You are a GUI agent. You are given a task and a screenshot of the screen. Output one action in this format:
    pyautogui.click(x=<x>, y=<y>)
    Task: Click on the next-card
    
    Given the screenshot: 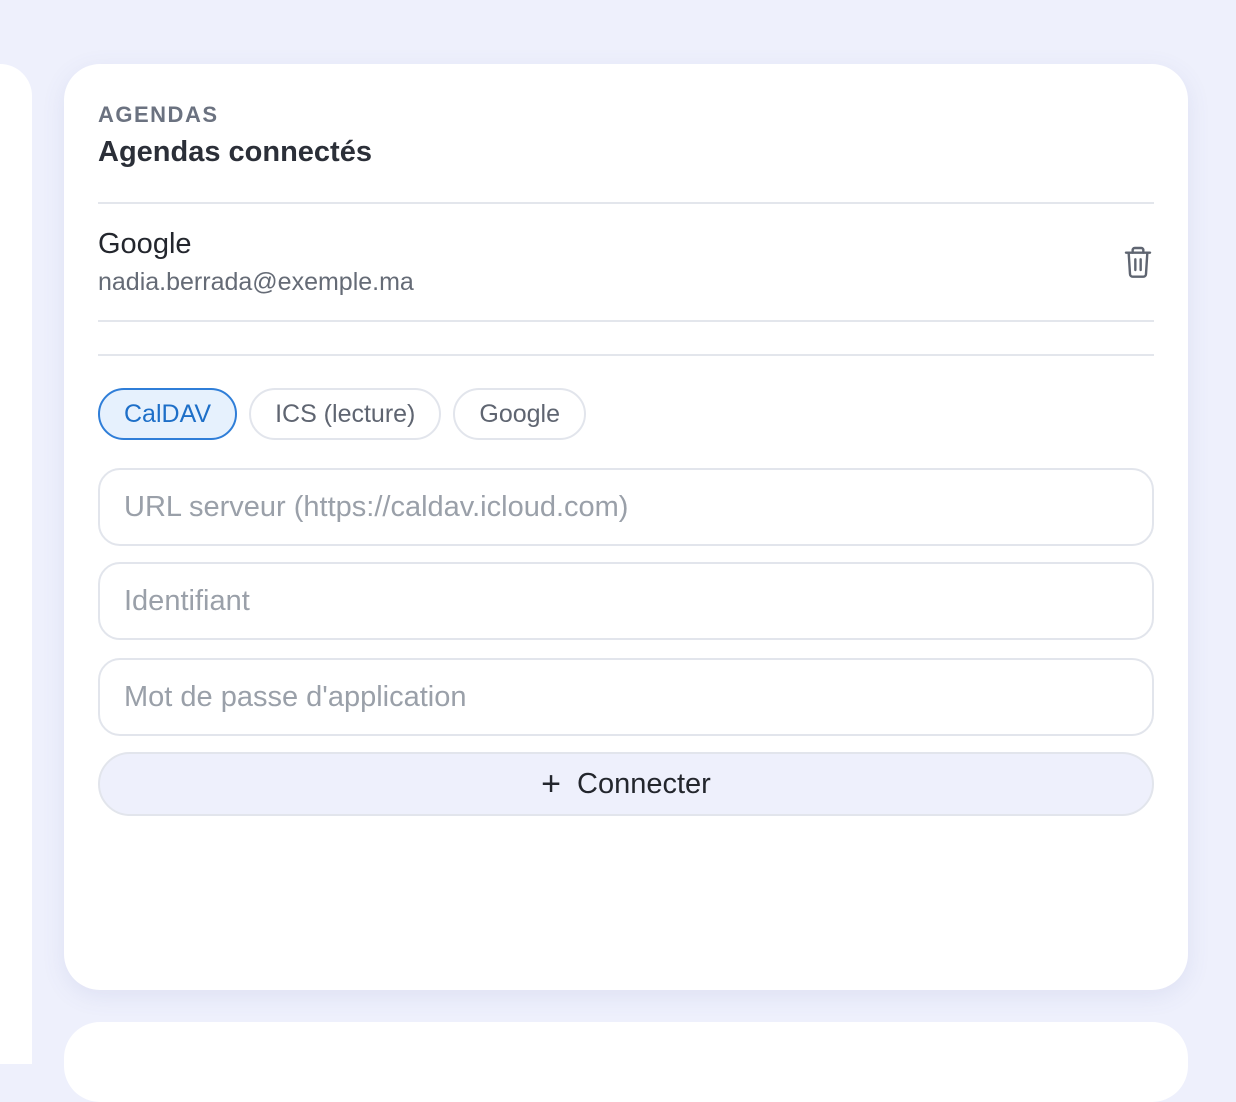 What is the action you would take?
    pyautogui.click(x=626, y=1062)
    